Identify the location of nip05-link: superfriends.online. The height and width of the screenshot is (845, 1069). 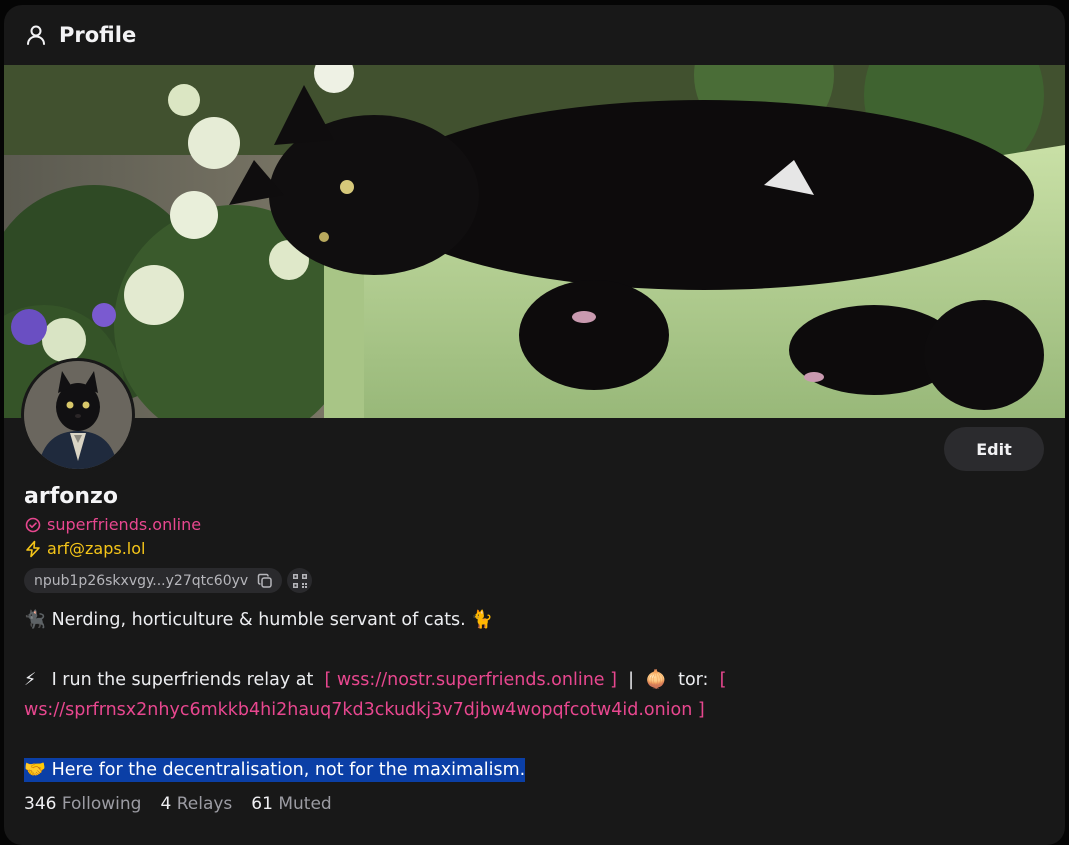
(124, 525).